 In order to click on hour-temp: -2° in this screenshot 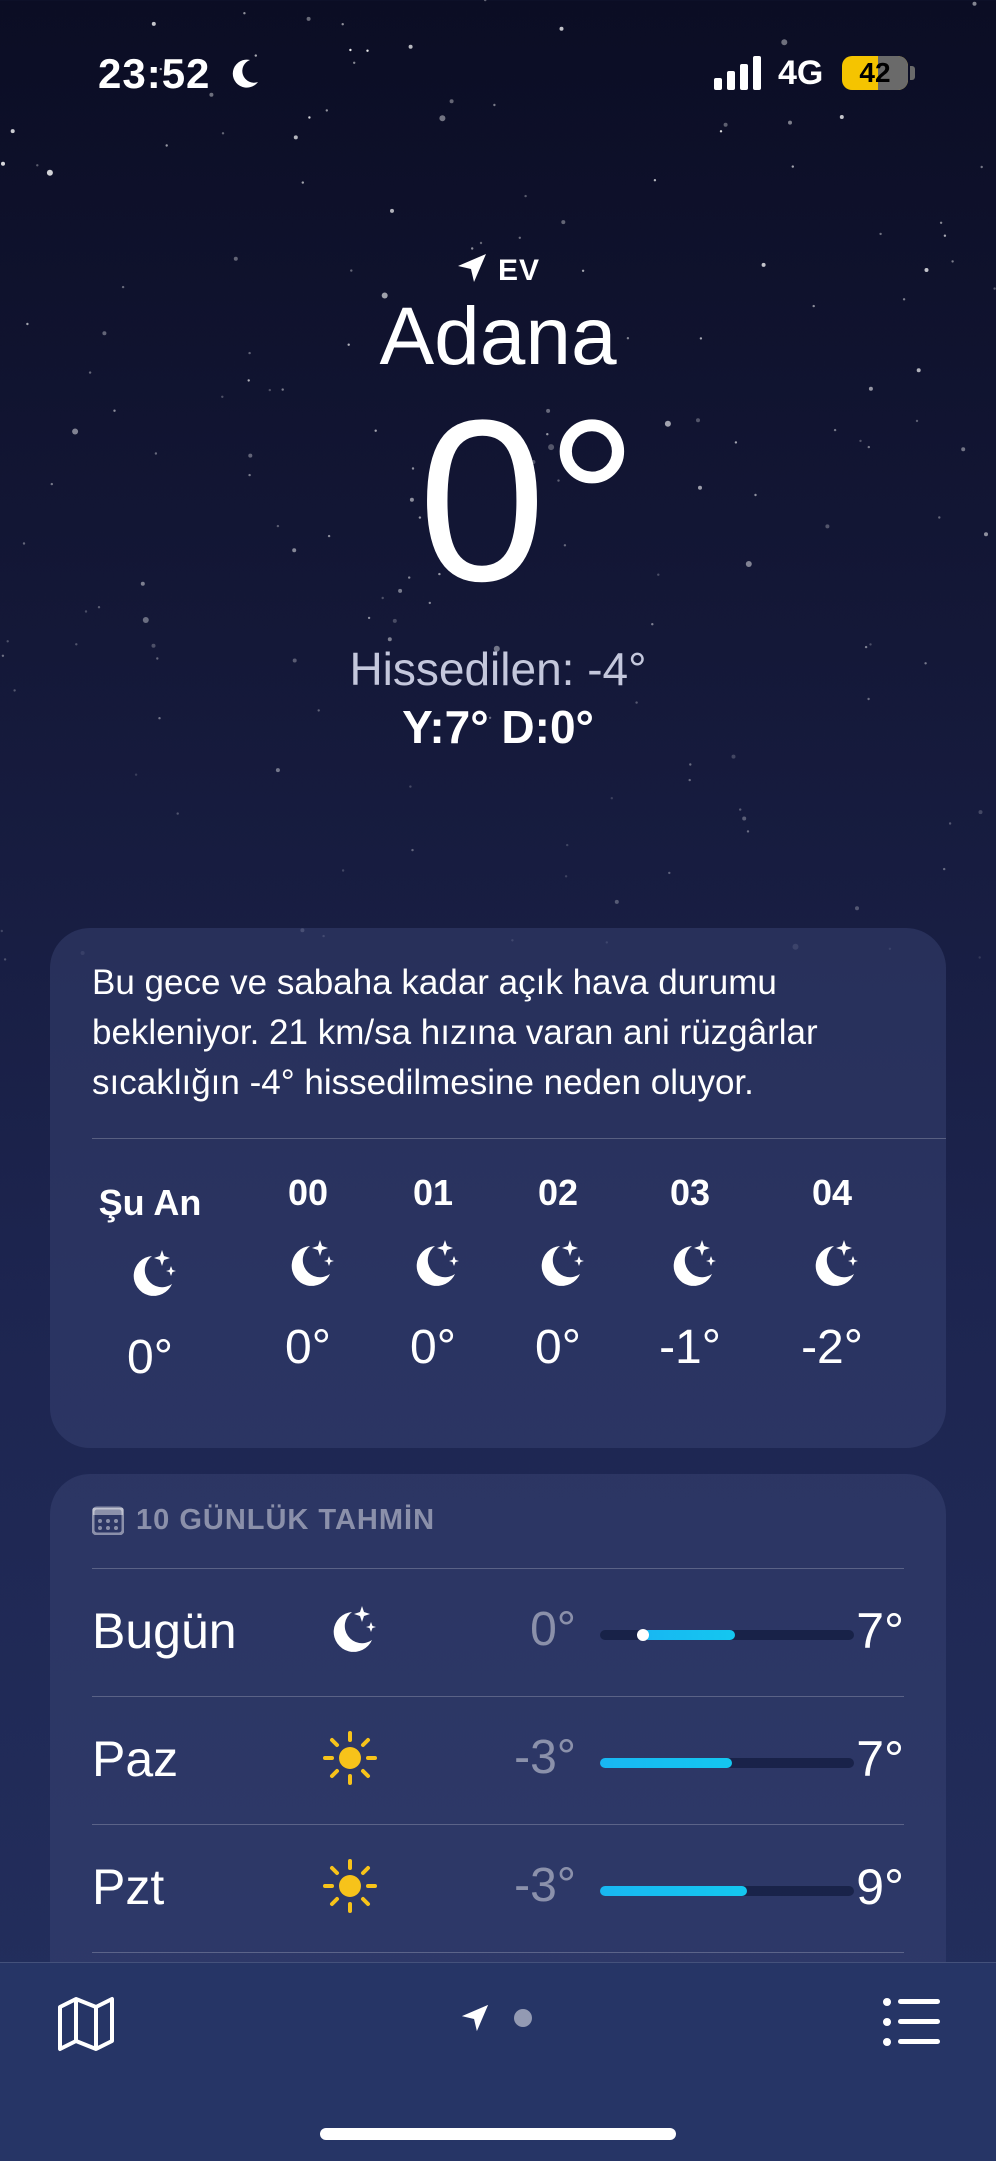, I will do `click(832, 1347)`.